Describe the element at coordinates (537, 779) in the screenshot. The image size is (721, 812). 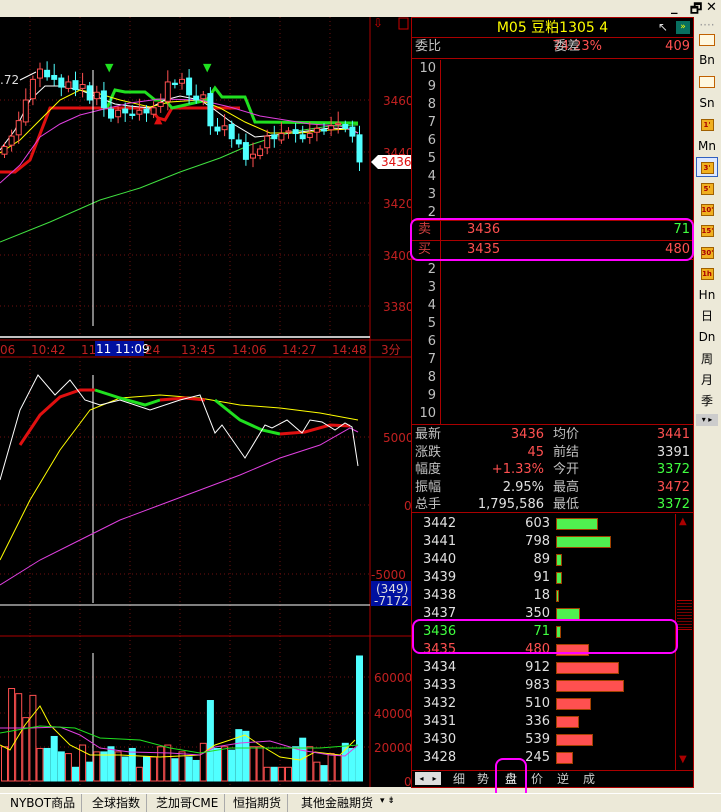
I see `tab-price: 价` at that location.